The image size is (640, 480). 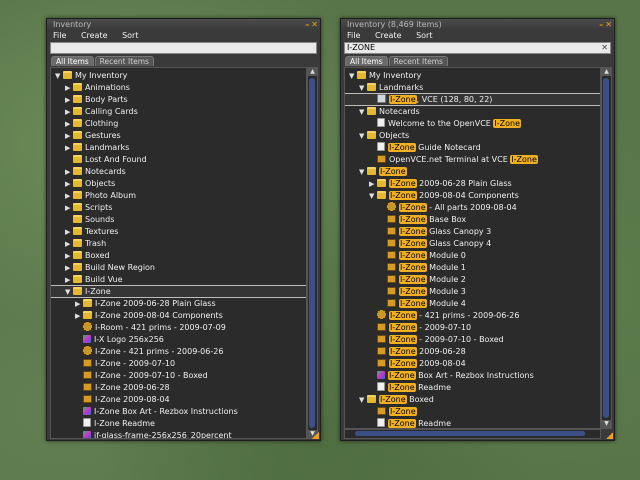 I want to click on tree-row: I-Zone Module 0, so click(x=472, y=255).